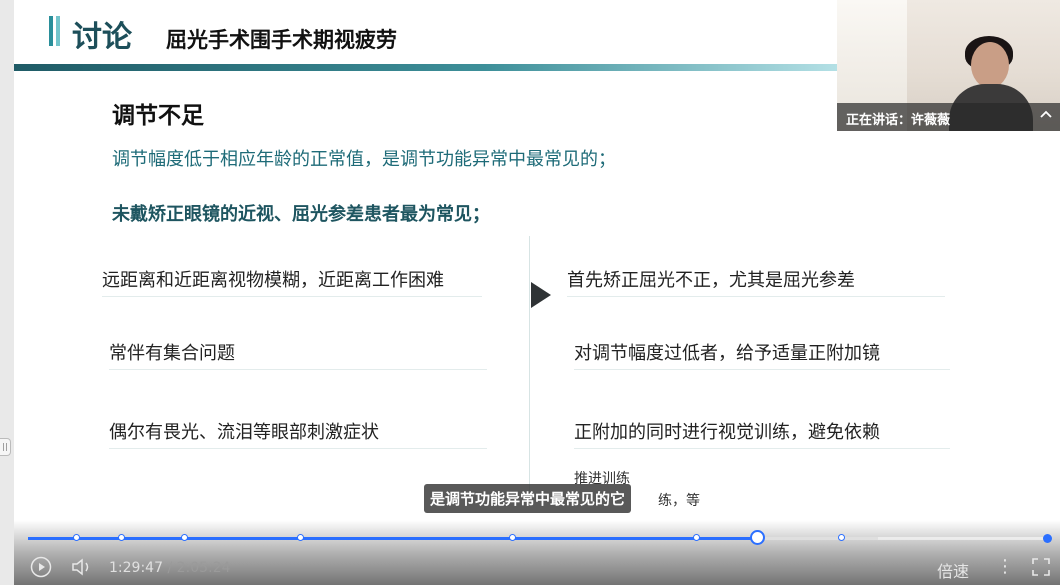 This screenshot has width=1060, height=585. Describe the element at coordinates (953, 570) in the screenshot. I see `speed-button: 倍速` at that location.